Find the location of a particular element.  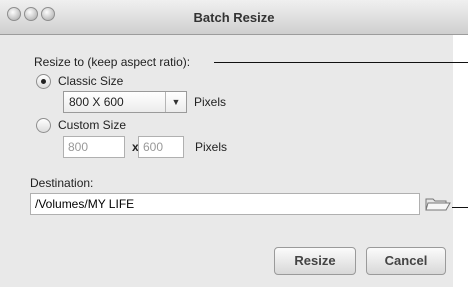

classic-size-select: 800 X 600 ▼ is located at coordinates (125, 102).